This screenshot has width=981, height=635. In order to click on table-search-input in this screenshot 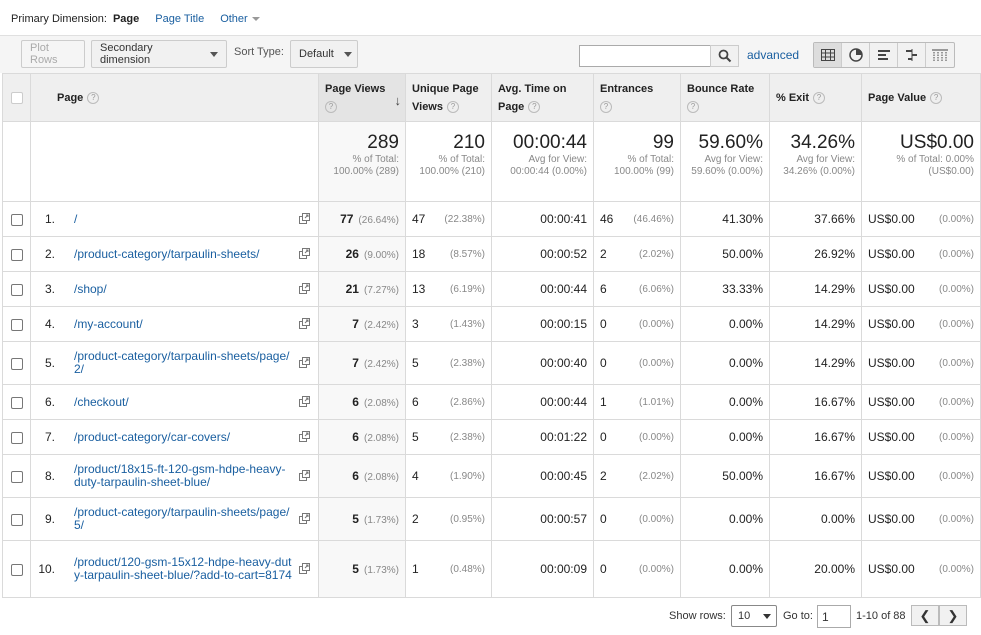, I will do `click(645, 56)`.